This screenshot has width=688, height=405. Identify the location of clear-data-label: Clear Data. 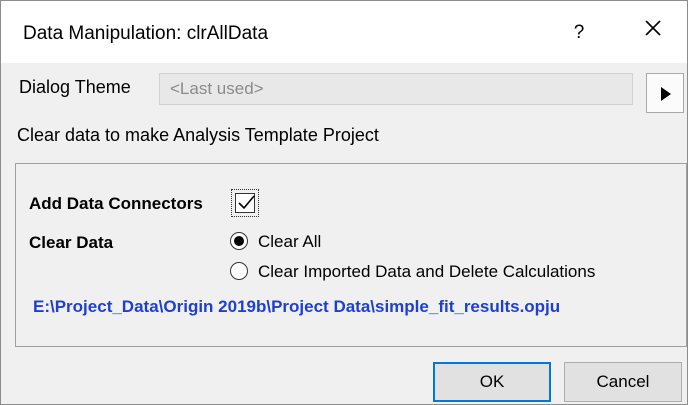
(71, 242).